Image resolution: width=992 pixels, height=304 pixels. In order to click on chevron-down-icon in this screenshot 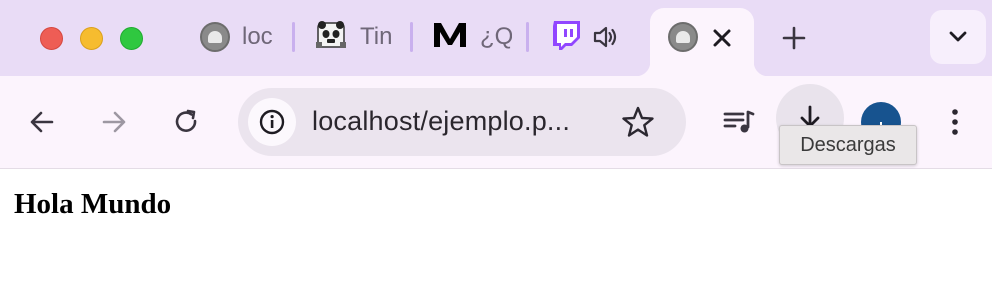, I will do `click(958, 36)`.